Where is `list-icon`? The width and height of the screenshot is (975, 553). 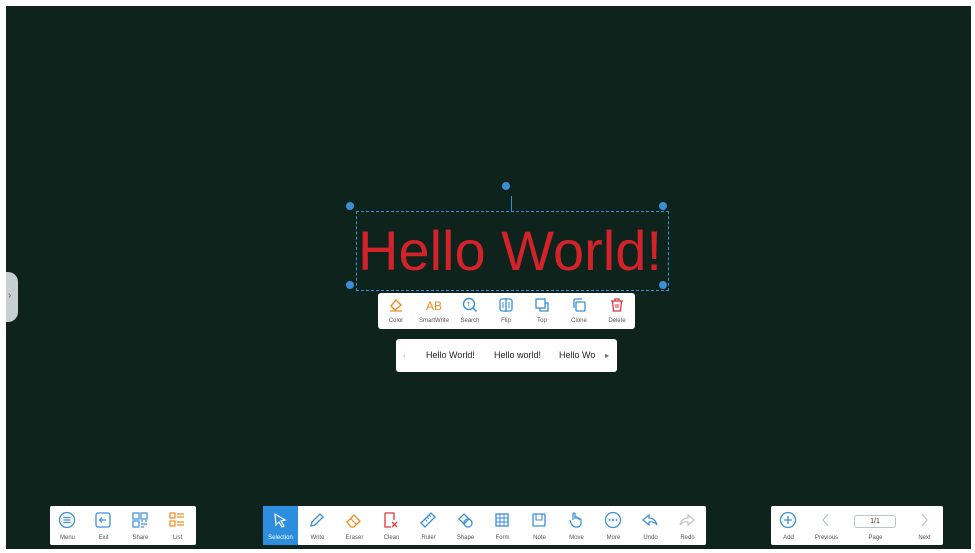
list-icon is located at coordinates (176, 519).